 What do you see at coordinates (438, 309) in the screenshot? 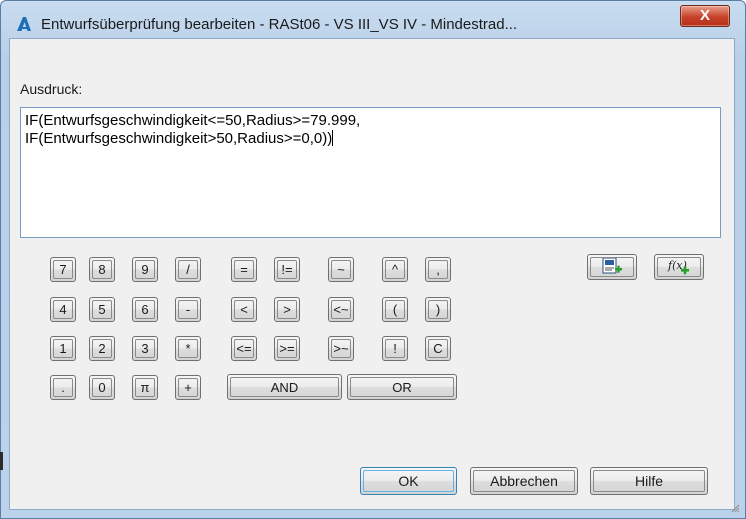
I see `key-close-paren: )` at bounding box center [438, 309].